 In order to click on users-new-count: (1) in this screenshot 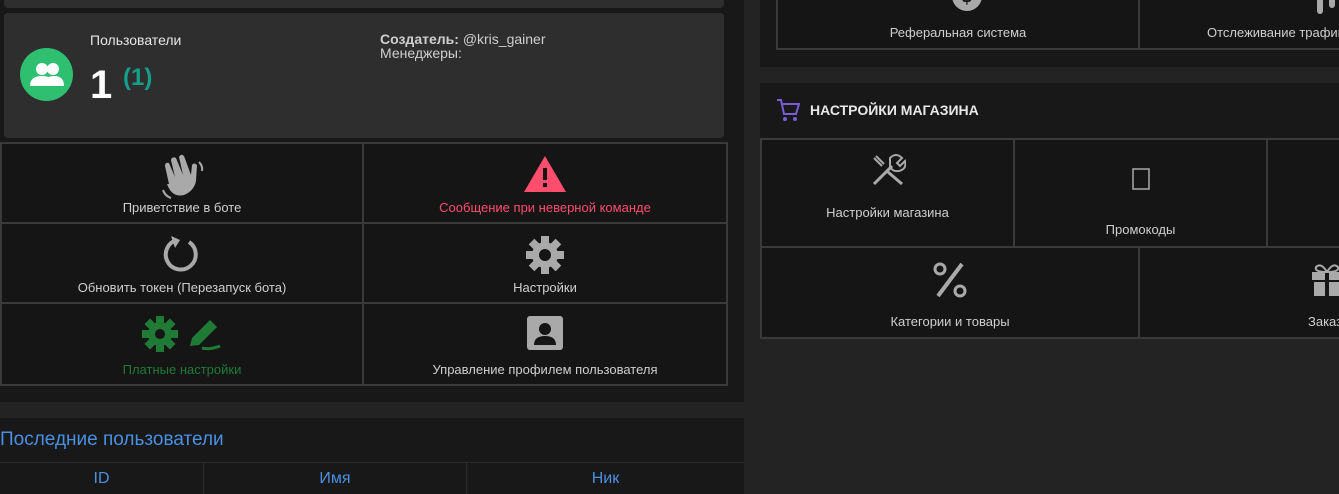, I will do `click(138, 77)`.